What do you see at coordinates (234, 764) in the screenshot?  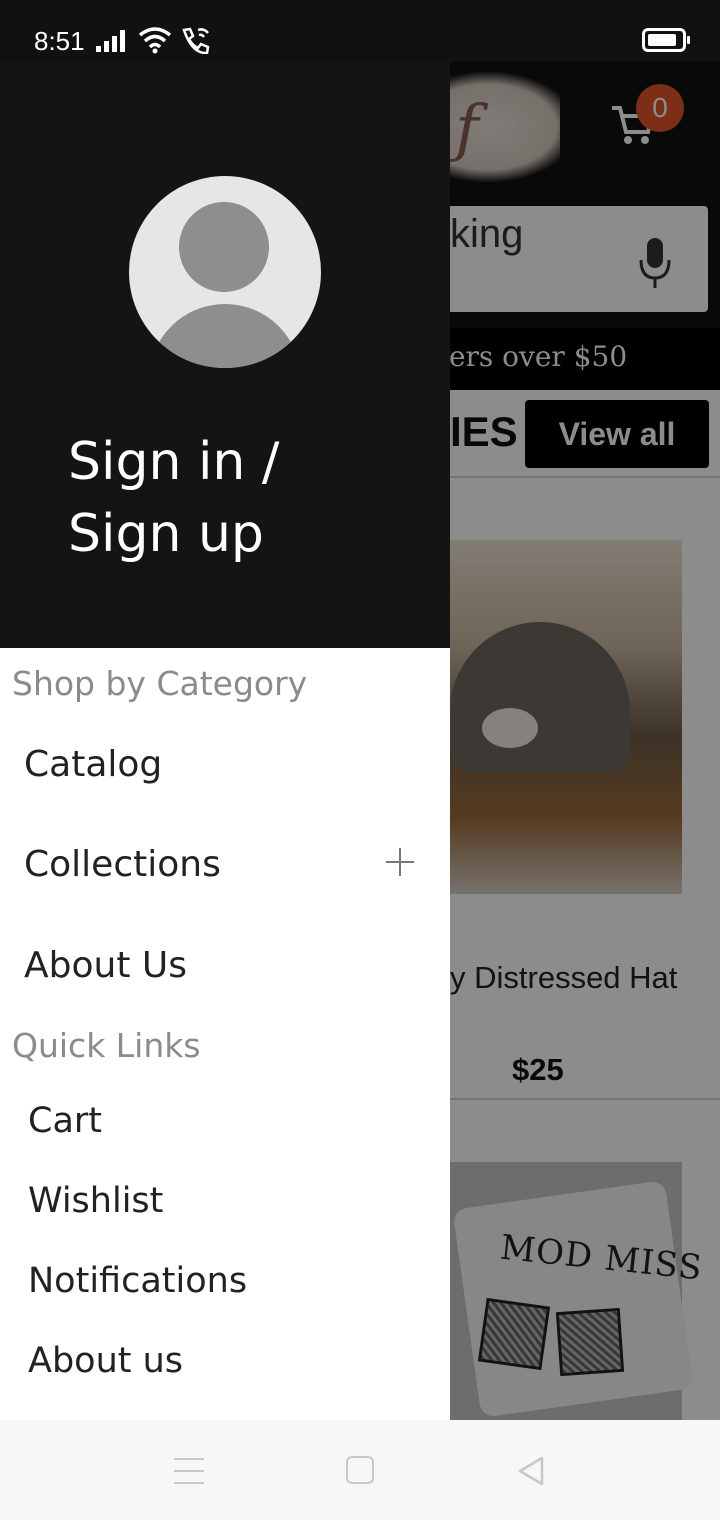 I see `menu-item-catalog: Catalog` at bounding box center [234, 764].